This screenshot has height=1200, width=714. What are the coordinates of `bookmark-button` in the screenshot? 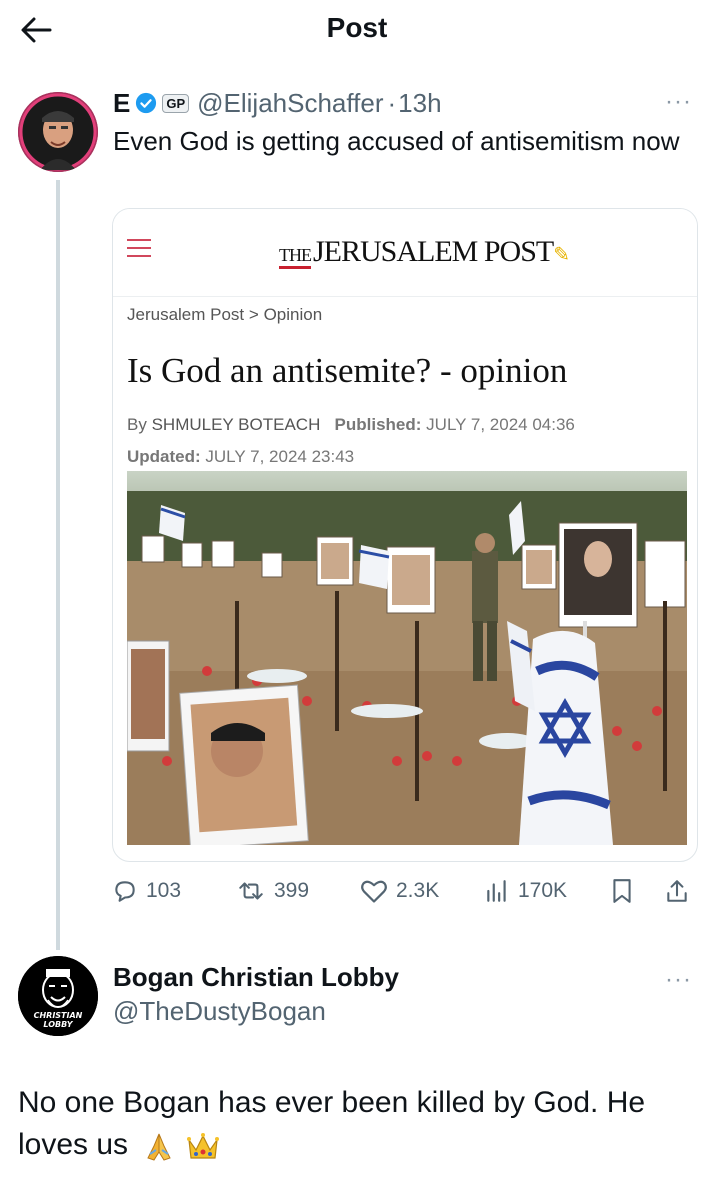 It's located at (626, 891).